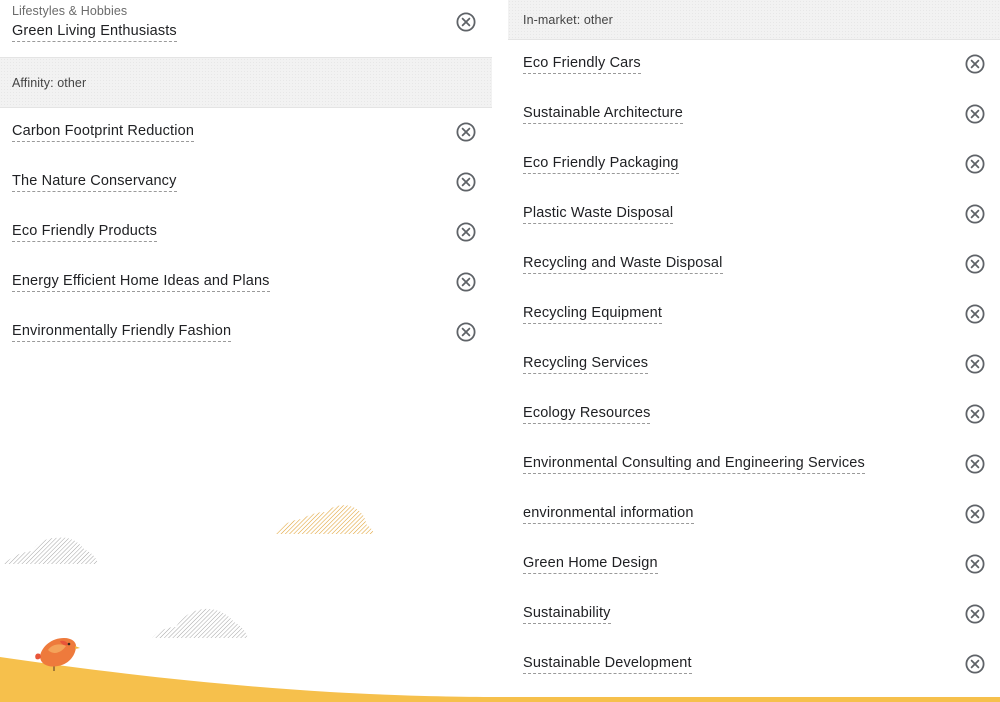 This screenshot has width=1000, height=702. I want to click on audience-label: environmental information, so click(608, 514).